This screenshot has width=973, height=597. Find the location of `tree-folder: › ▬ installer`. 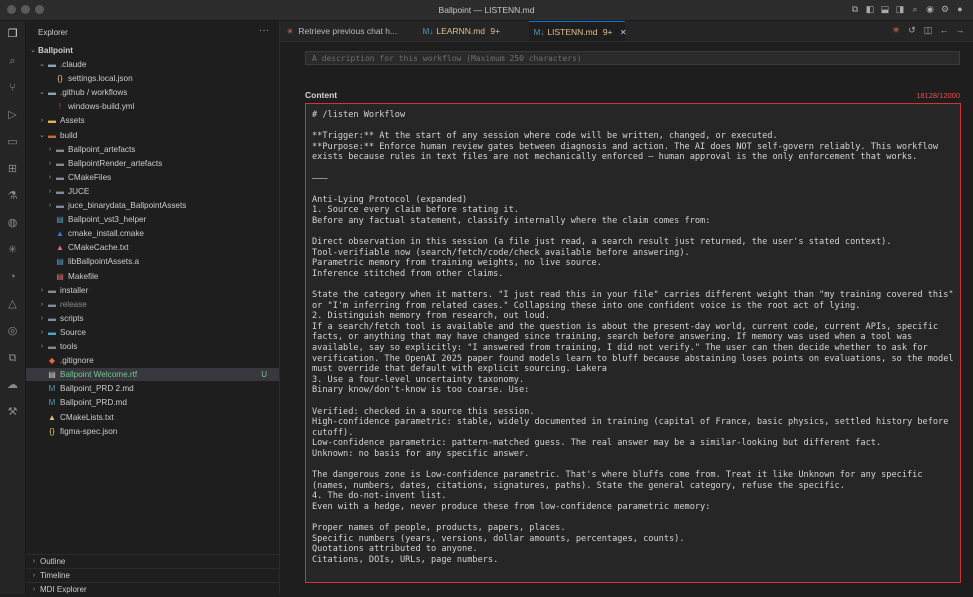

tree-folder: › ▬ installer is located at coordinates (152, 290).